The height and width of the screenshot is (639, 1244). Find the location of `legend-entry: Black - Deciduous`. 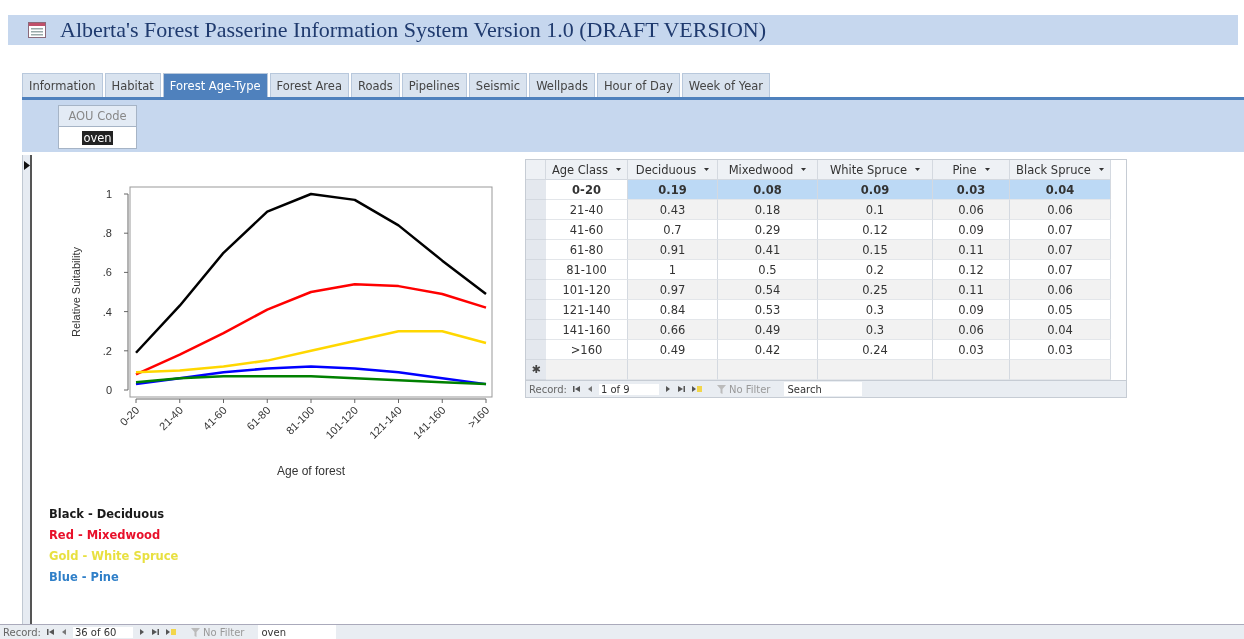

legend-entry: Black - Deciduous is located at coordinates (107, 514).